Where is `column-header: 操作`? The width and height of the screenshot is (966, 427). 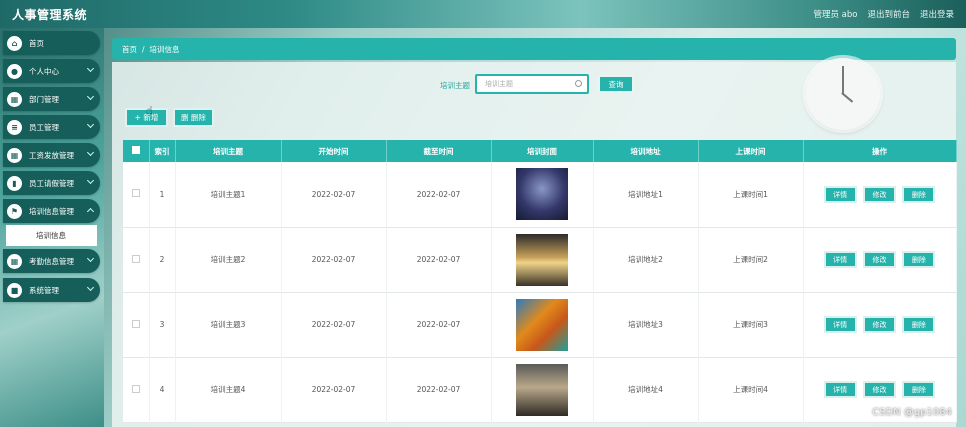
column-header: 操作 is located at coordinates (880, 151).